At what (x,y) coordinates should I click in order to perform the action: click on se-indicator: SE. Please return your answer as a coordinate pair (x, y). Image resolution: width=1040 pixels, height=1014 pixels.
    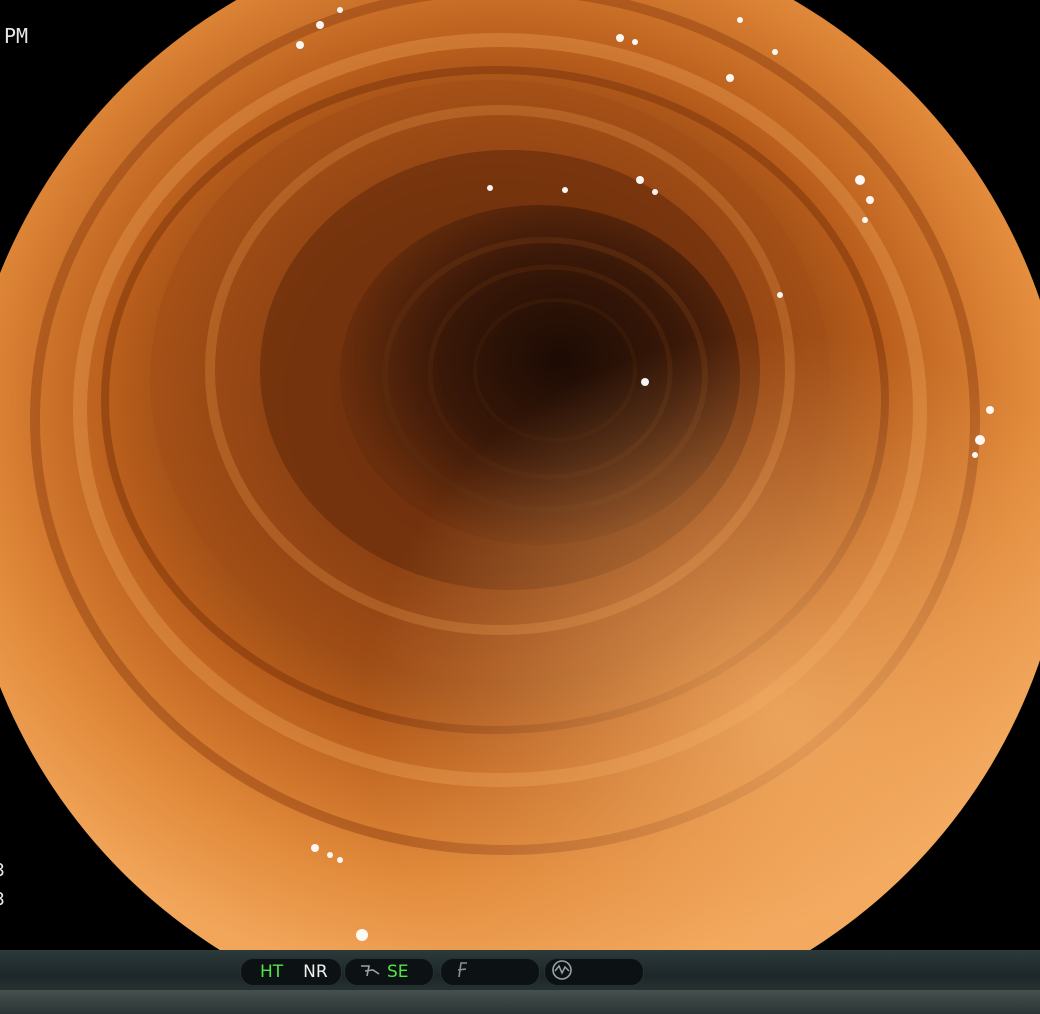
    Looking at the image, I should click on (398, 972).